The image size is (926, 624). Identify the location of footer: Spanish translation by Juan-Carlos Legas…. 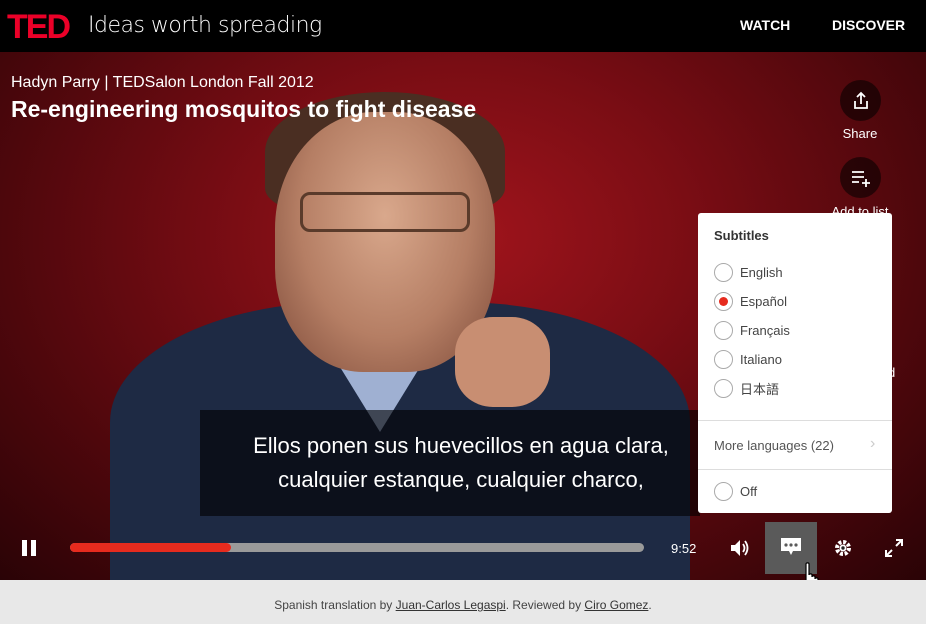
(463, 602).